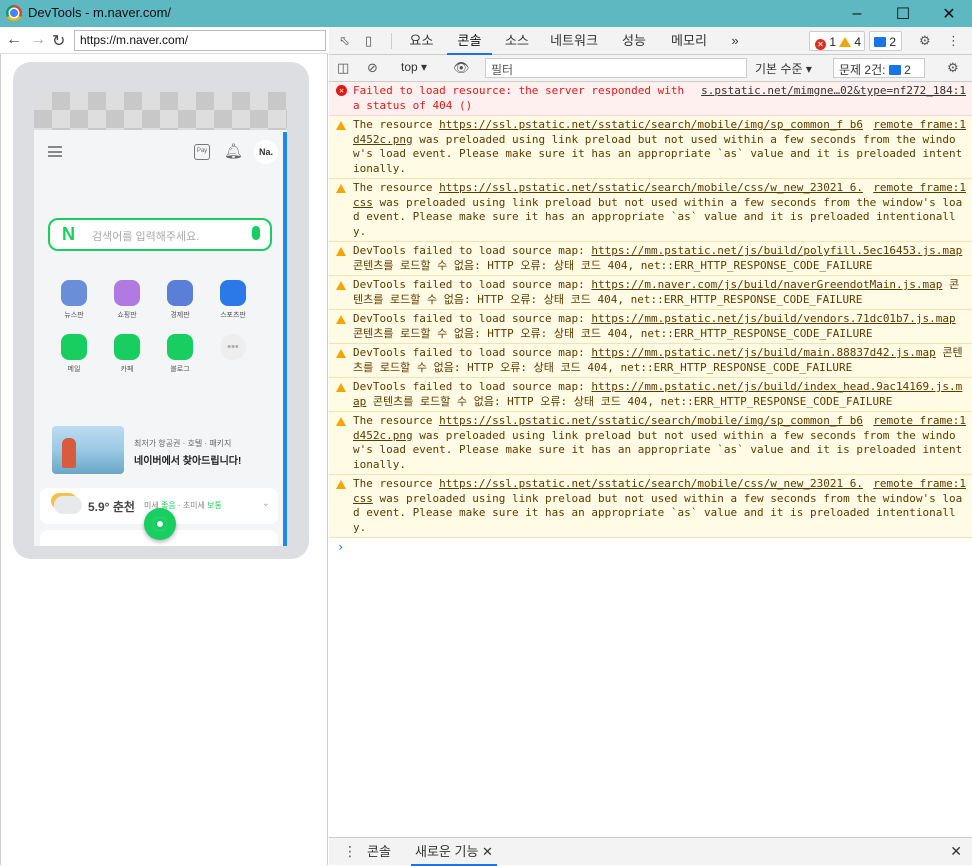 This screenshot has height=866, width=972. Describe the element at coordinates (180, 369) in the screenshot. I see `service-label: 블로그` at that location.